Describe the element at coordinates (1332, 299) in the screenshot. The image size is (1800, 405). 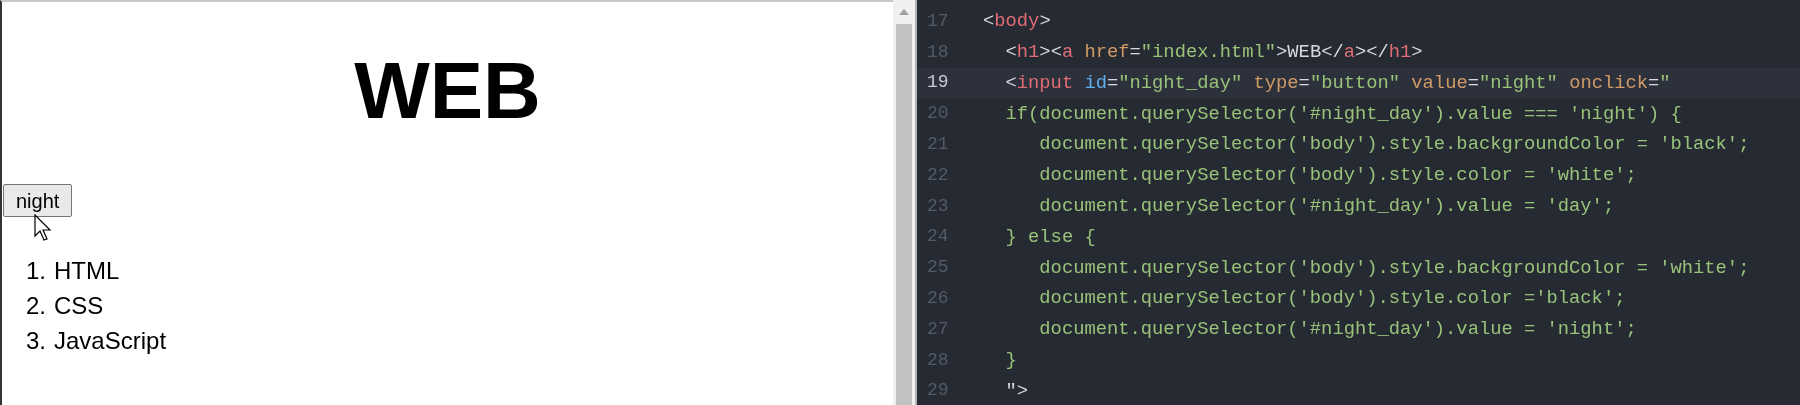
I see `code-line: document.querySelector('body').style.color ='black';` at that location.